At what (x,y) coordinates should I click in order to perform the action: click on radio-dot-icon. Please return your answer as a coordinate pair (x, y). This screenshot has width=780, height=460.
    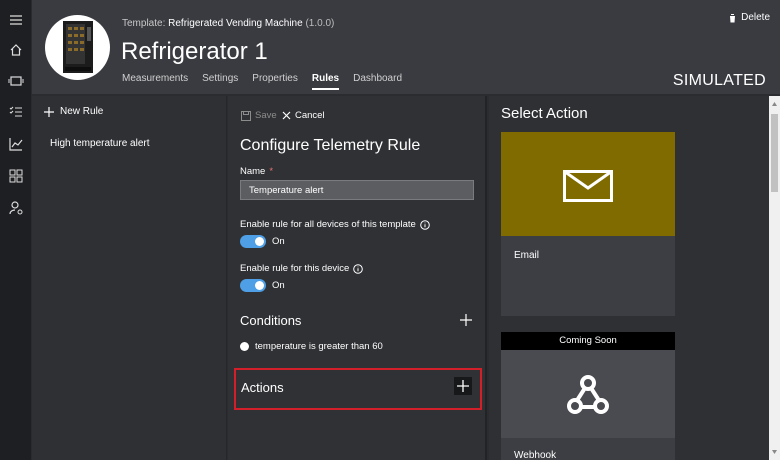
    Looking at the image, I should click on (244, 346).